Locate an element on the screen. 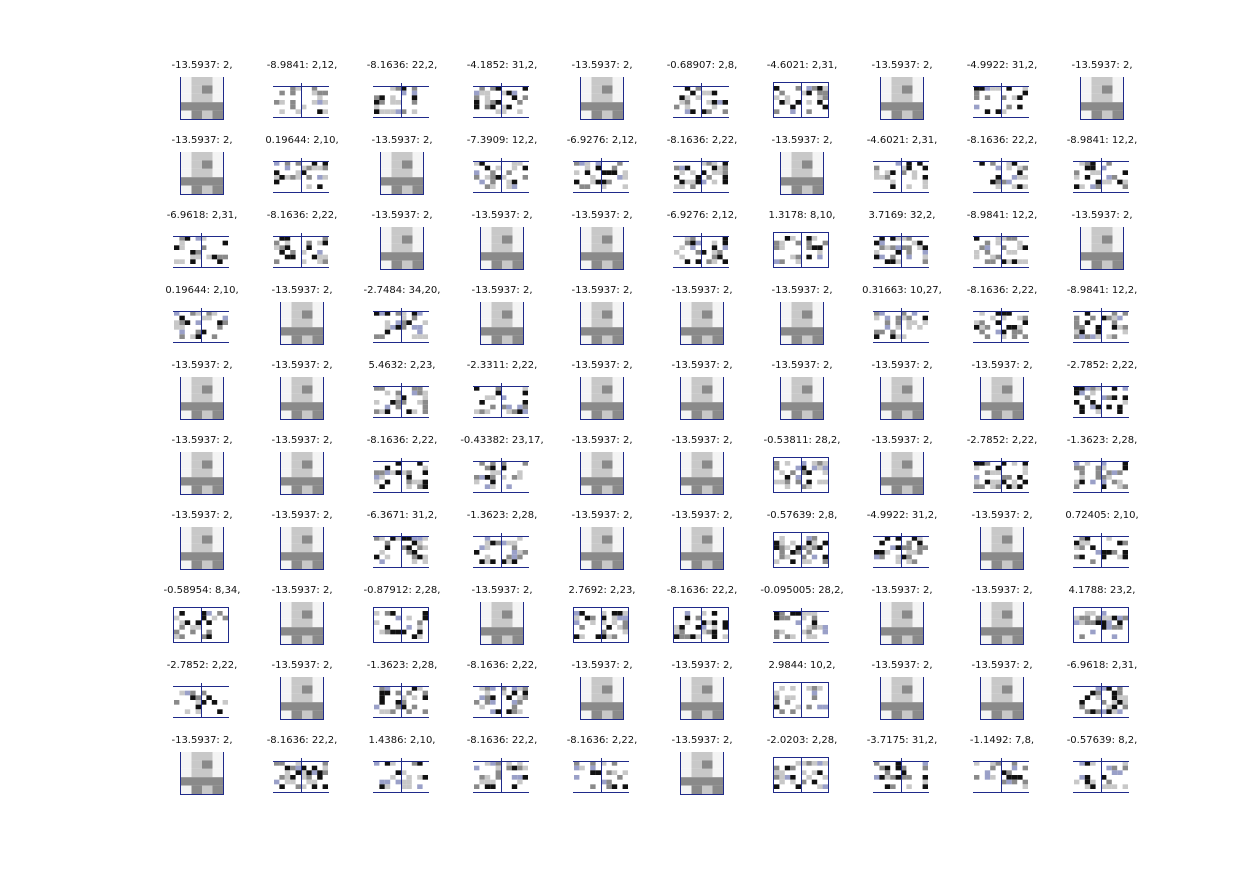  thumbnail-caption: -2.7852: 2,22, is located at coordinates (1102, 365).